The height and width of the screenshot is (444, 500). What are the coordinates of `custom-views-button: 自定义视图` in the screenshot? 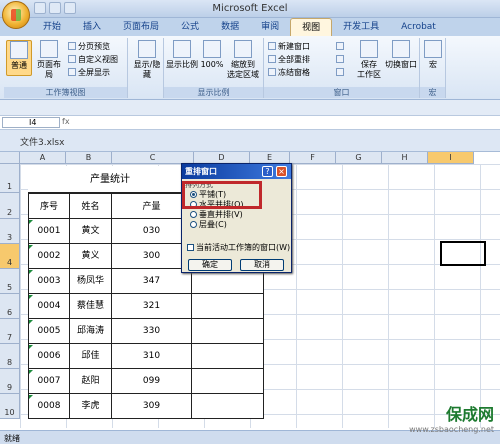 It's located at (93, 59).